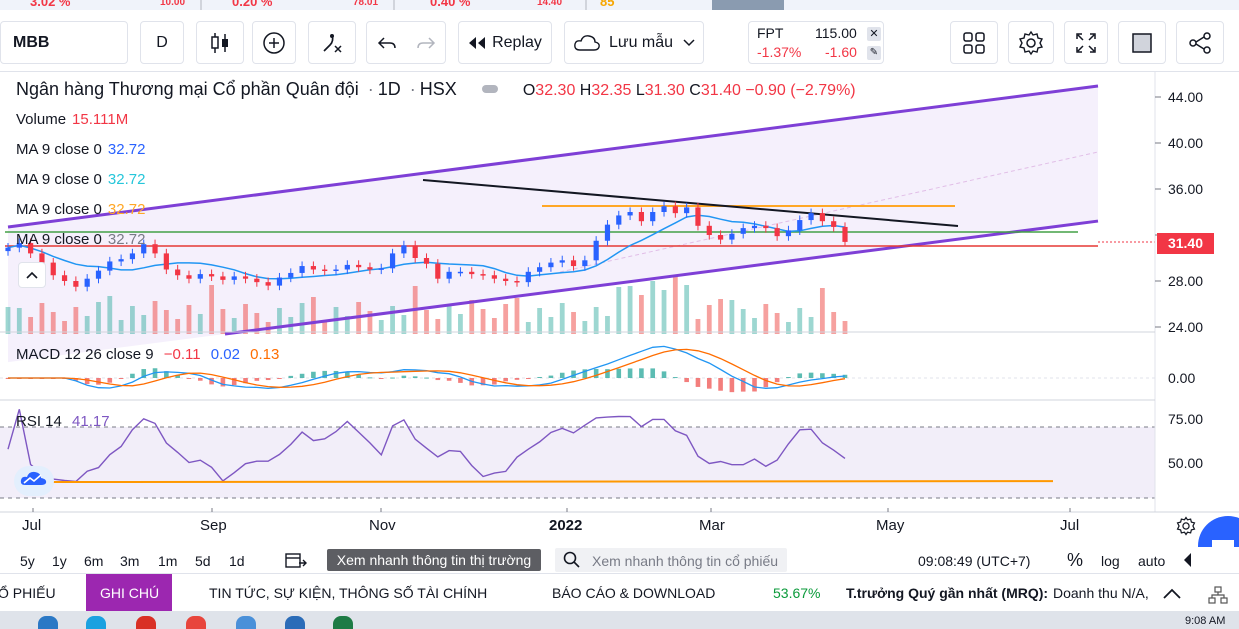 Image resolution: width=1239 pixels, height=629 pixels. I want to click on save-layout-button: Lưu mẫu, so click(634, 42).